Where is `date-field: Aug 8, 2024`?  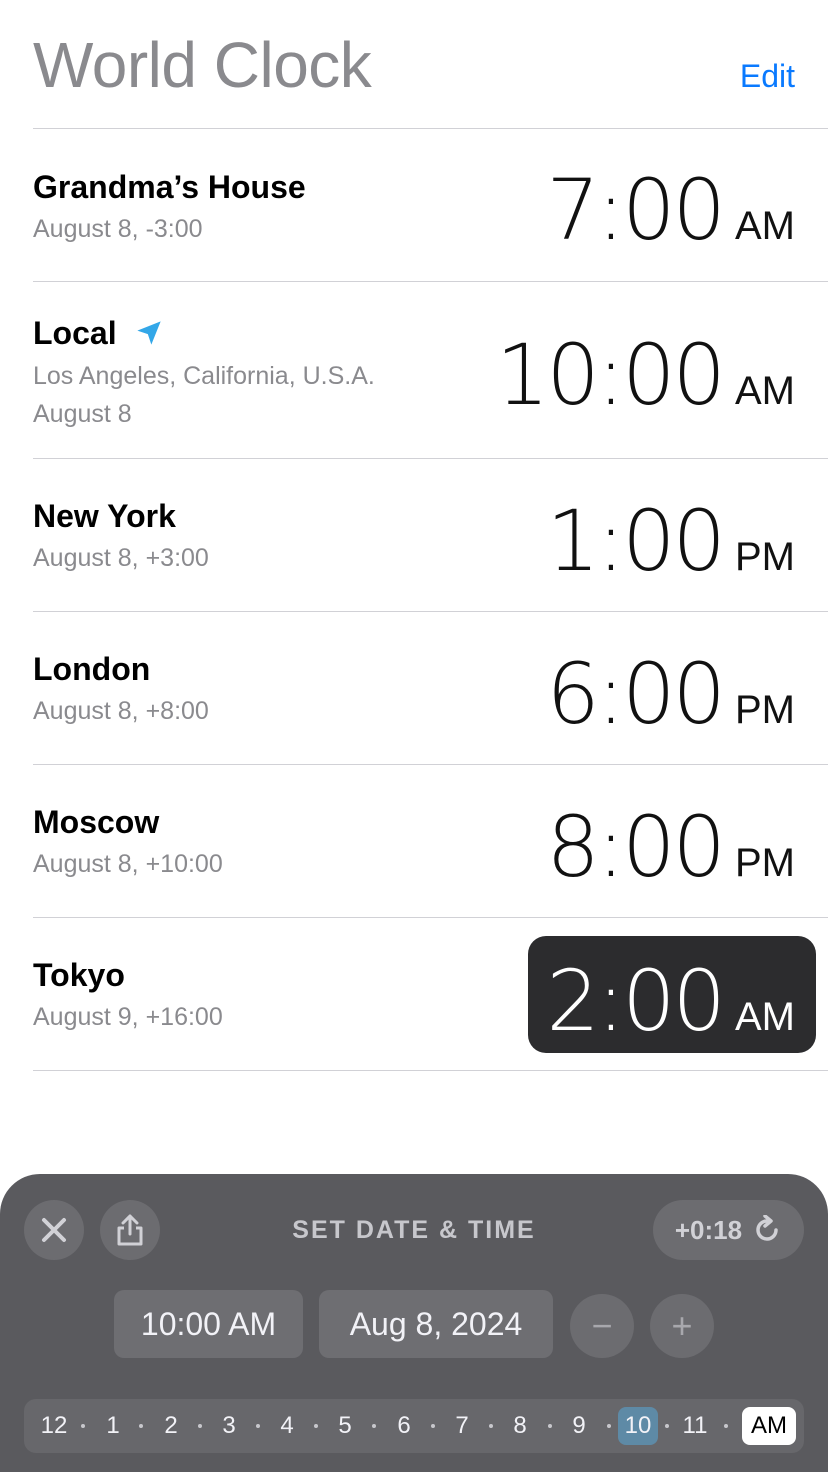 date-field: Aug 8, 2024 is located at coordinates (436, 1324).